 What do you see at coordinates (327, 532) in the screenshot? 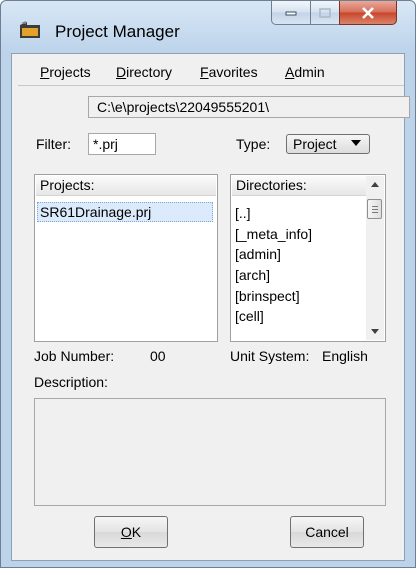
I see `cancel-button: Cancel` at bounding box center [327, 532].